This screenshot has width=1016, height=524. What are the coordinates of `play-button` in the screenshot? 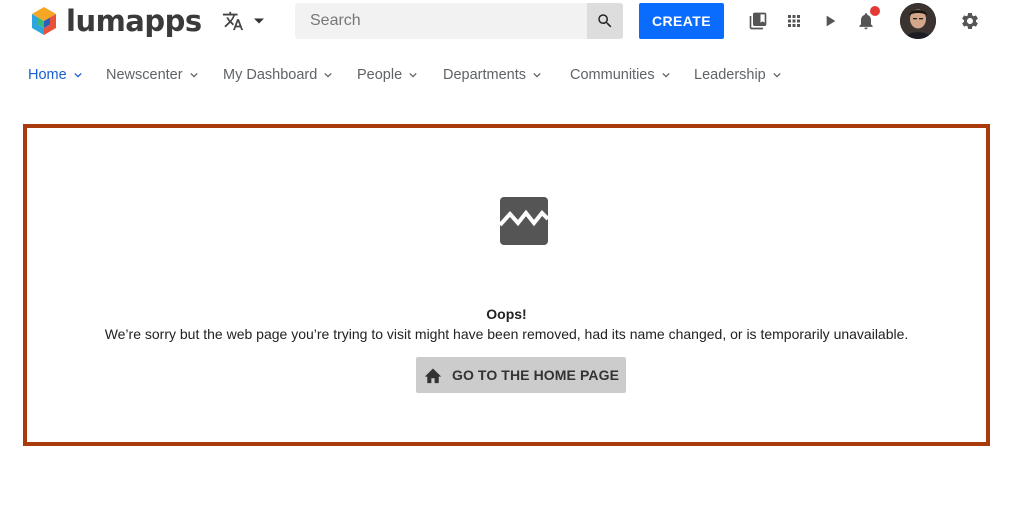 It's located at (830, 21).